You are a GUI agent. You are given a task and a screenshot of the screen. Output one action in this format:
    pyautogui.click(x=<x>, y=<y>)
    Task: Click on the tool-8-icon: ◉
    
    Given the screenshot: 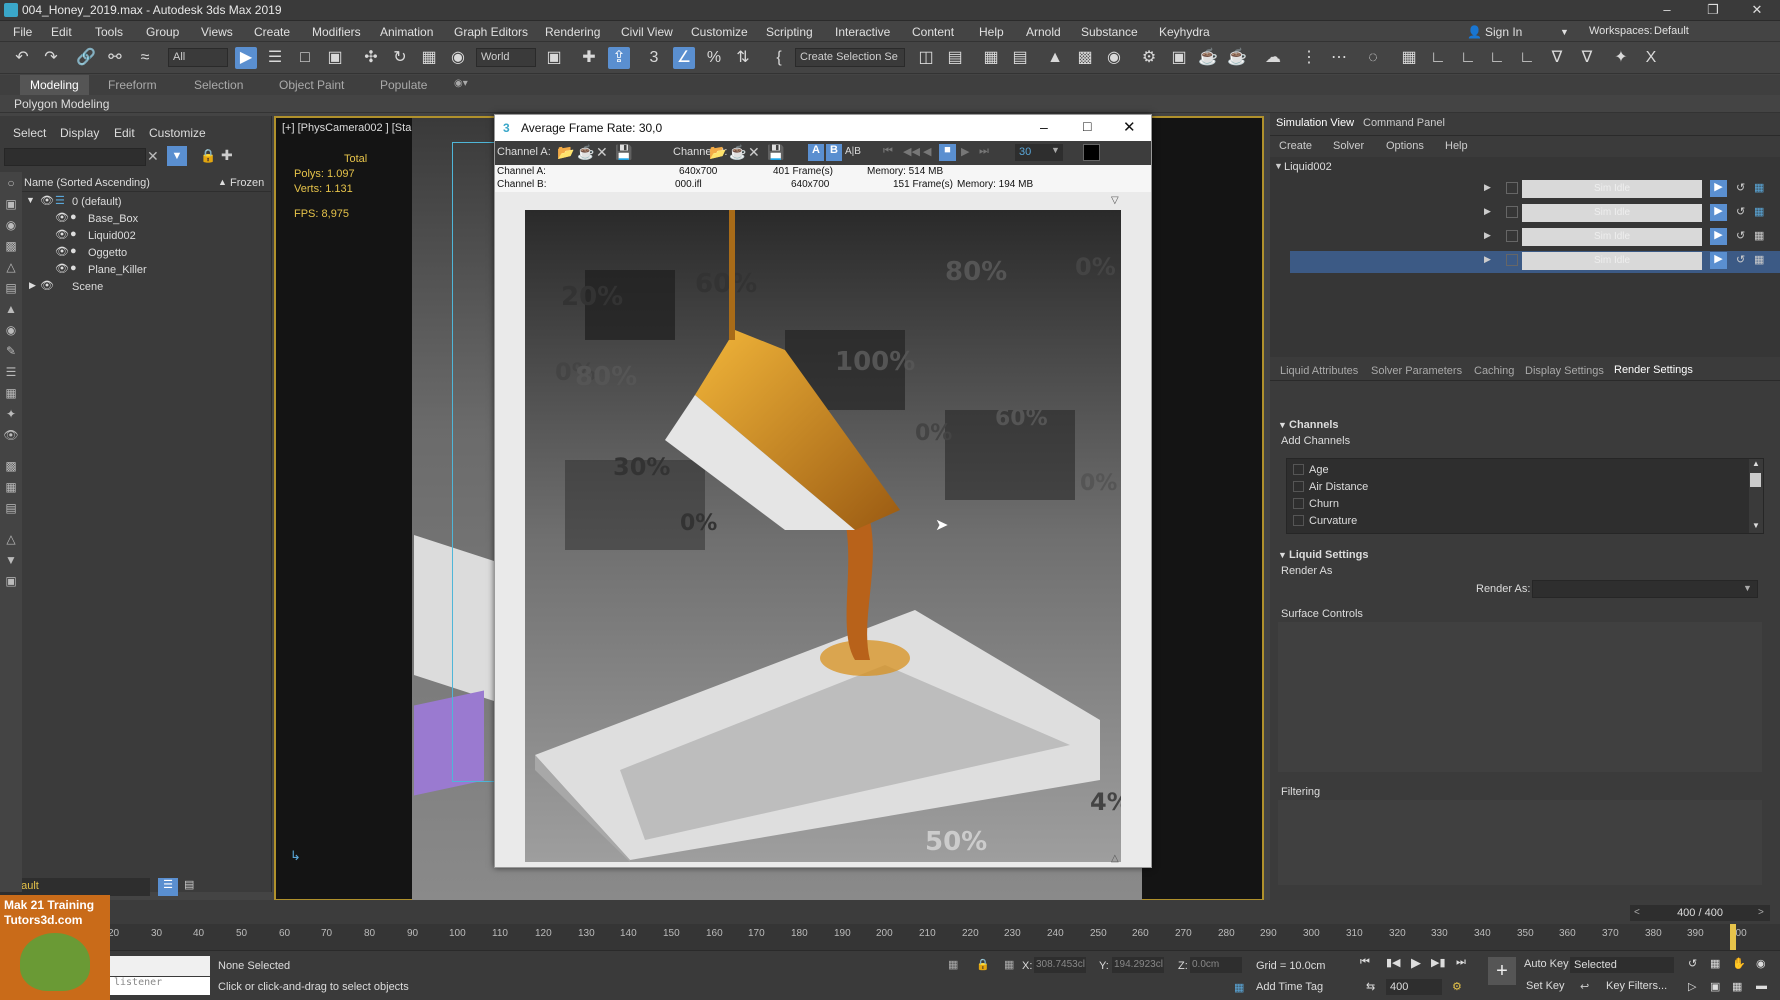 What is the action you would take?
    pyautogui.click(x=11, y=330)
    